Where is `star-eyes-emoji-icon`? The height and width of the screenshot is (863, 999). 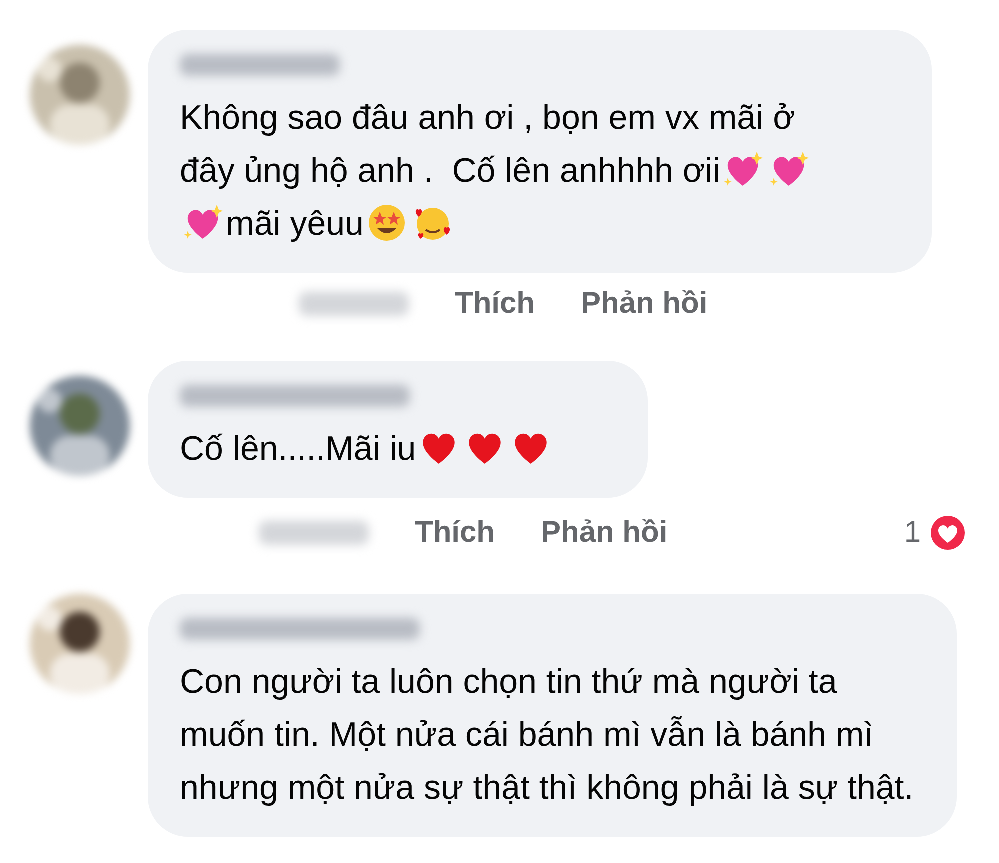 star-eyes-emoji-icon is located at coordinates (386, 223).